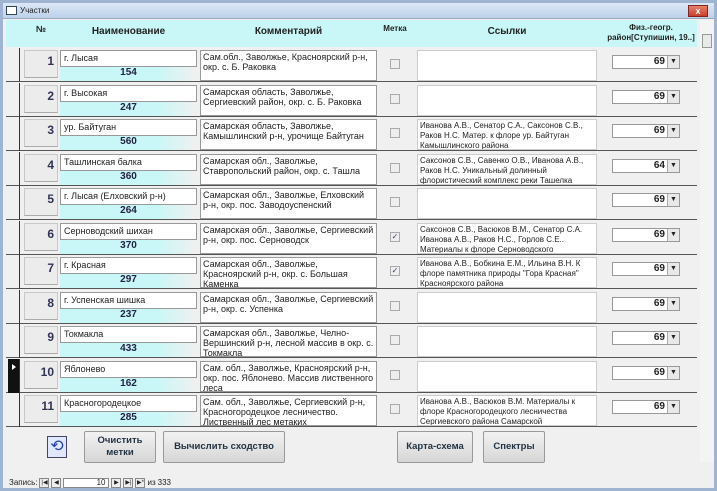 This screenshot has width=717, height=491. Describe the element at coordinates (435, 447) in the screenshot. I see `map-scheme-button: Карта-схема` at that location.